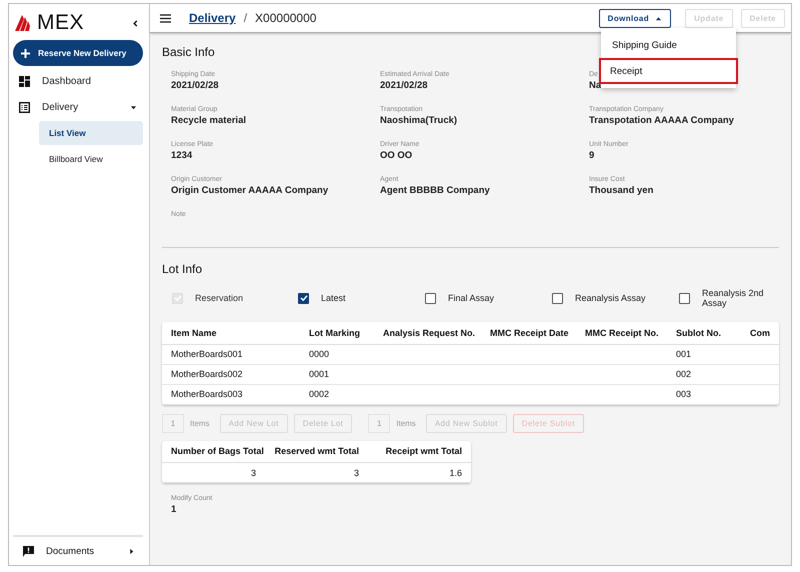 The width and height of the screenshot is (800, 572). Describe the element at coordinates (591, 155) in the screenshot. I see `field-value: 9` at that location.